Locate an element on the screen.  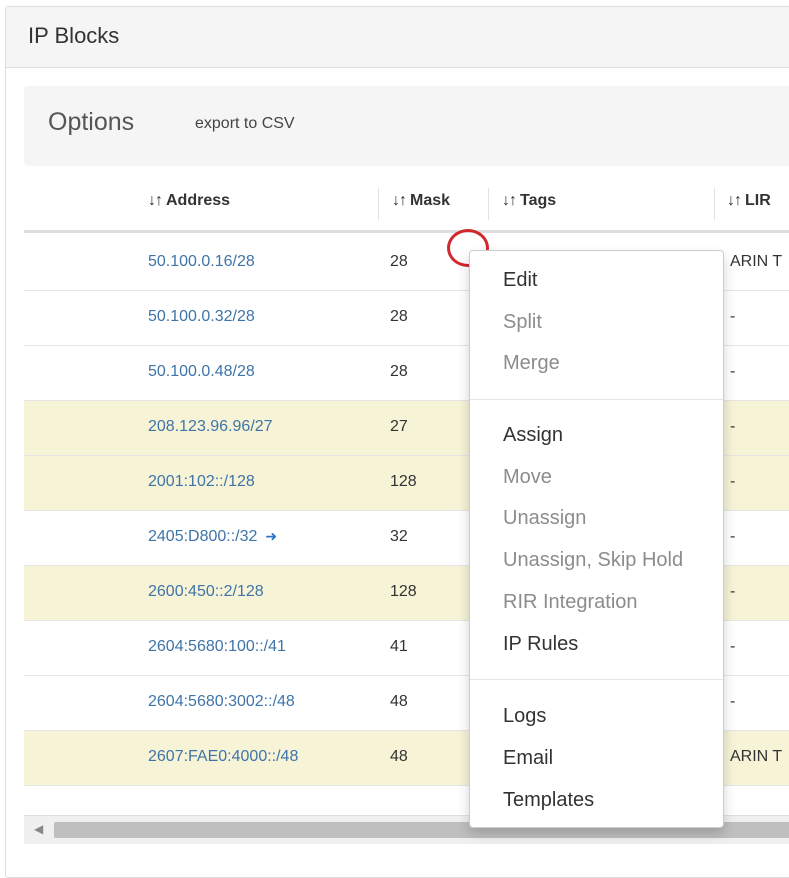
arrow-right-icon: ➜ is located at coordinates (271, 536).